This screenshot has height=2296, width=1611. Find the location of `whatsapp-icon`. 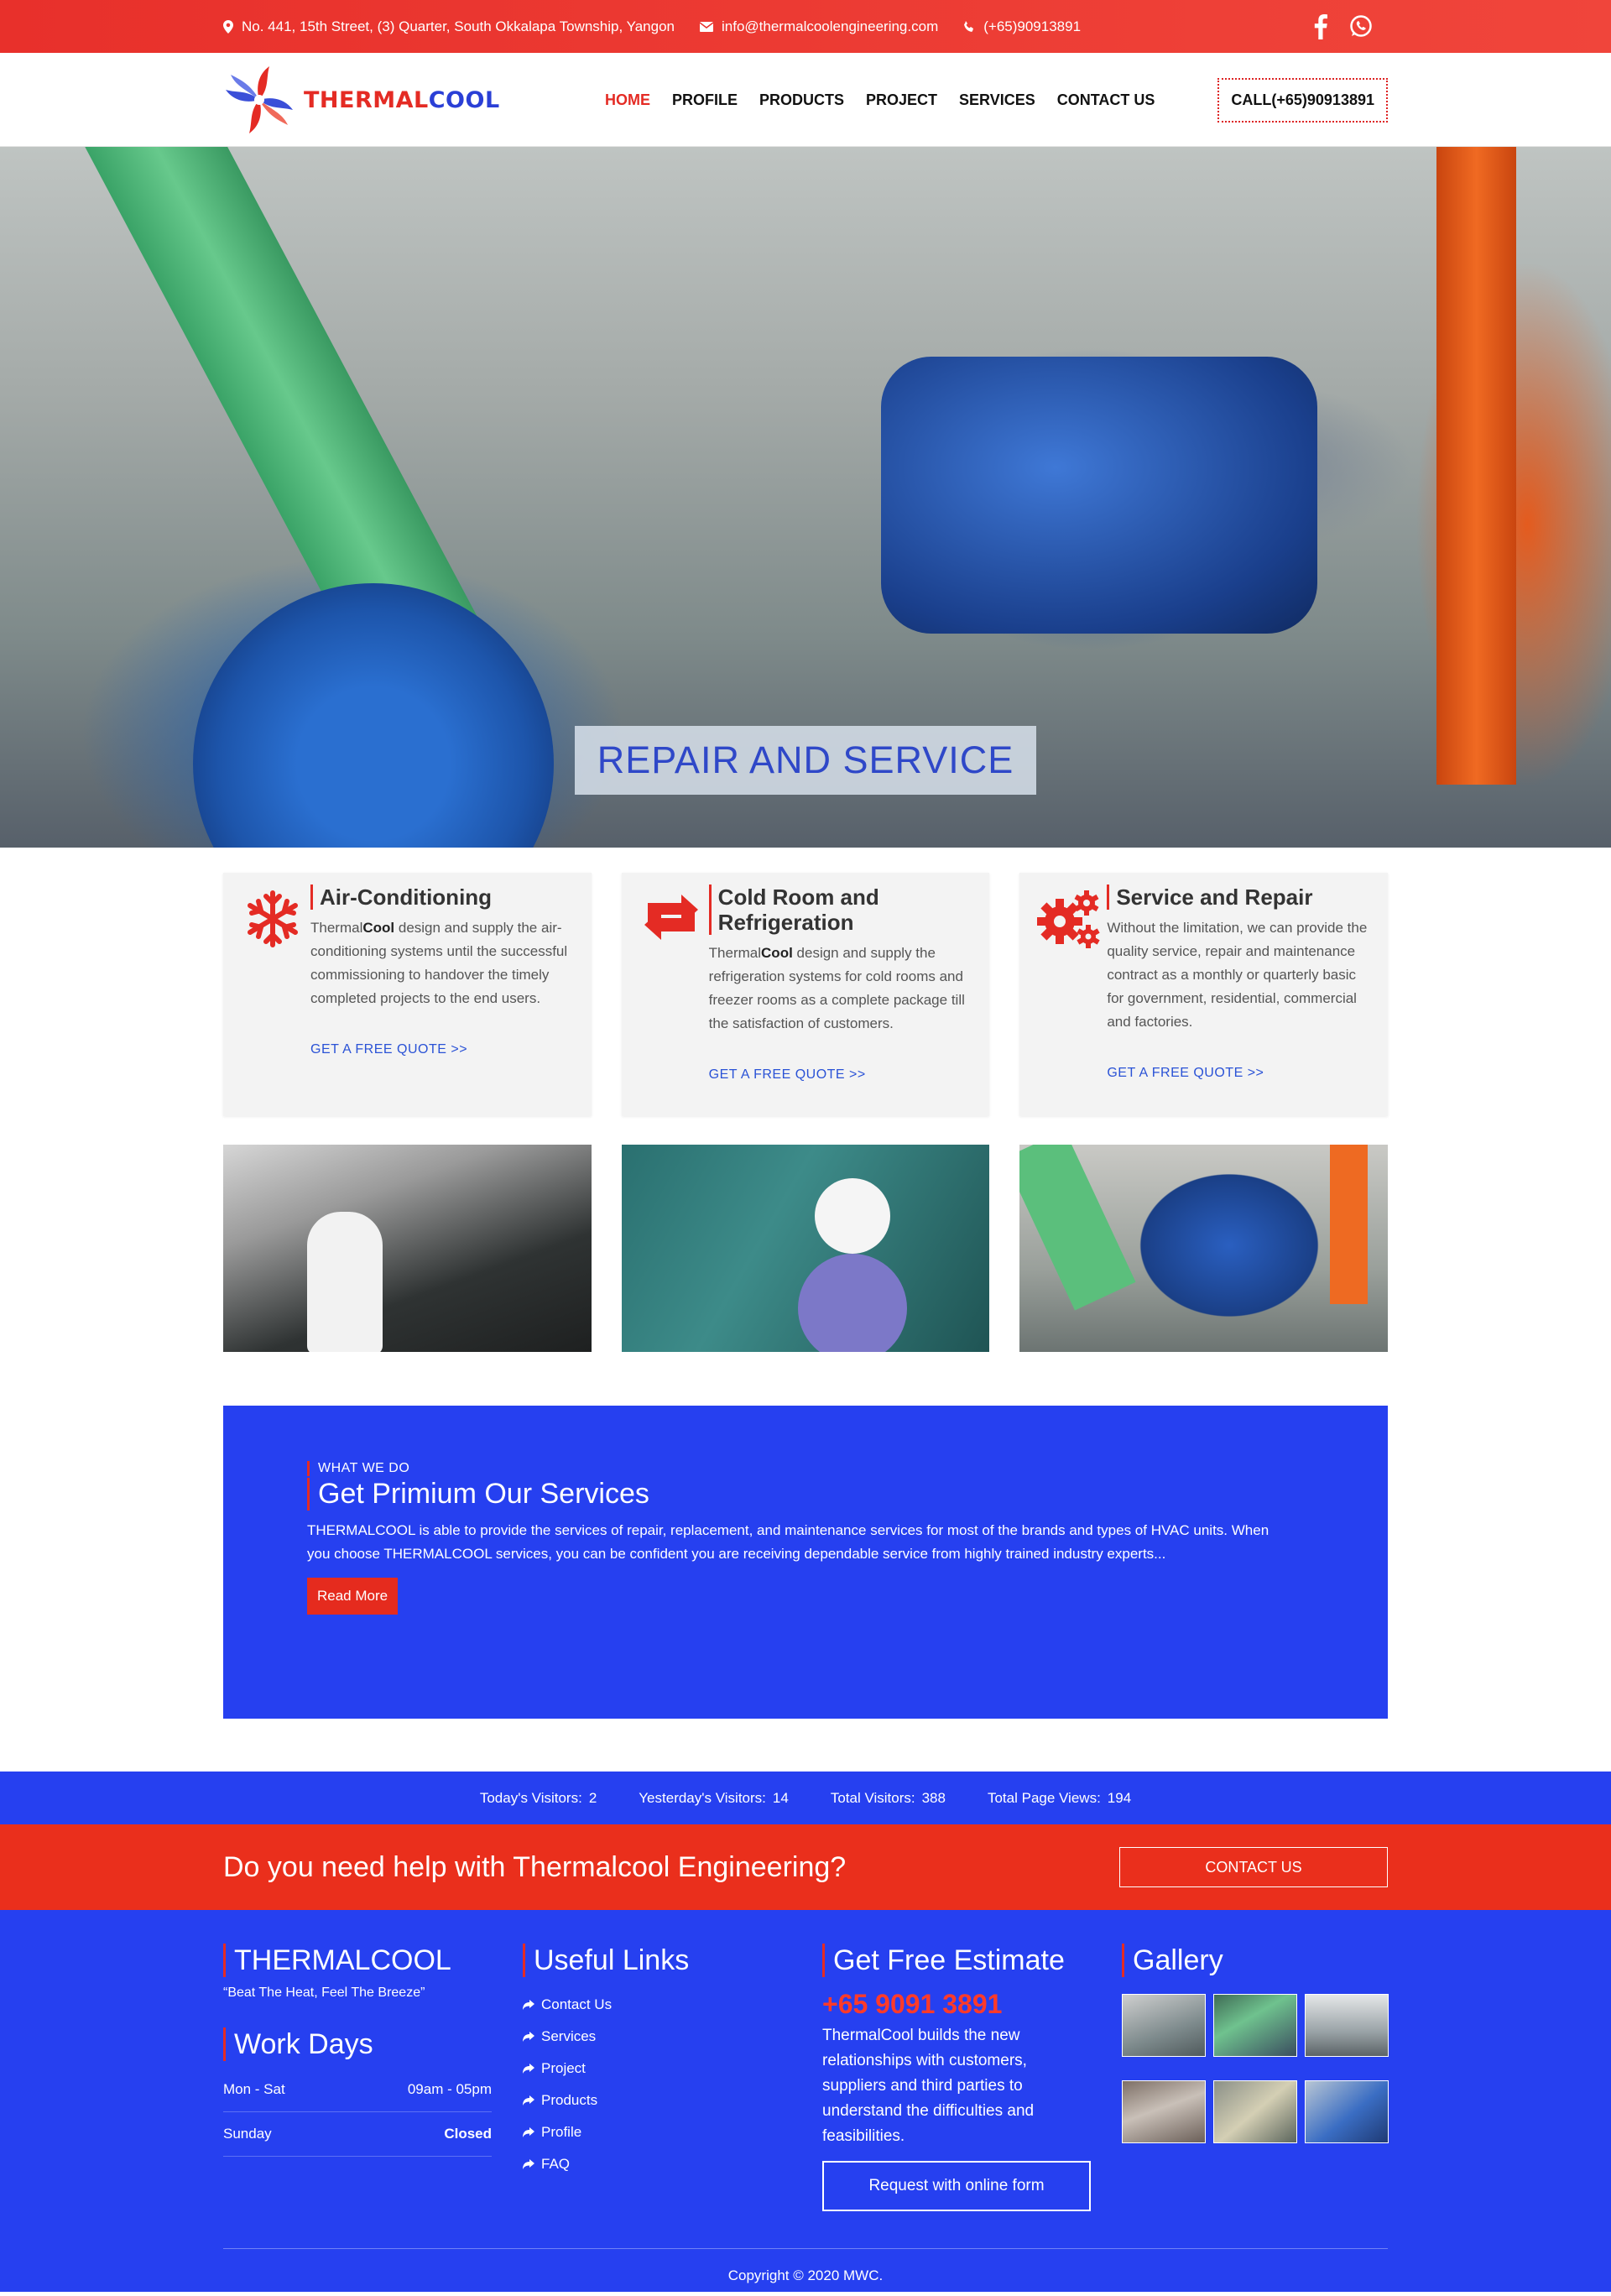

whatsapp-icon is located at coordinates (1361, 26).